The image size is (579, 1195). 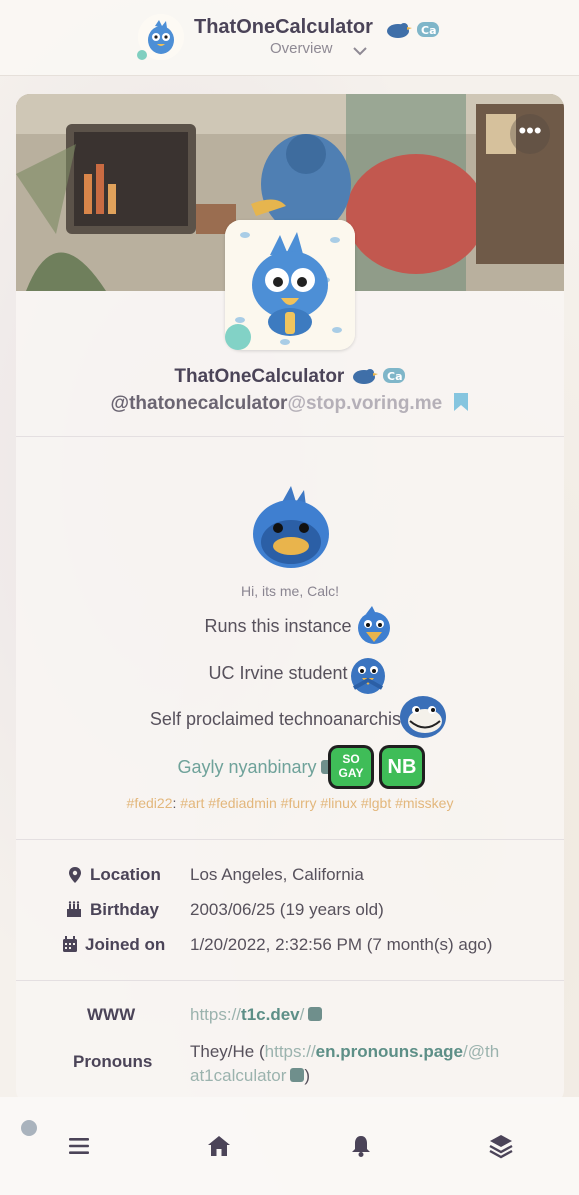 I want to click on pronouns-link-path: /@th, so click(x=481, y=1051).